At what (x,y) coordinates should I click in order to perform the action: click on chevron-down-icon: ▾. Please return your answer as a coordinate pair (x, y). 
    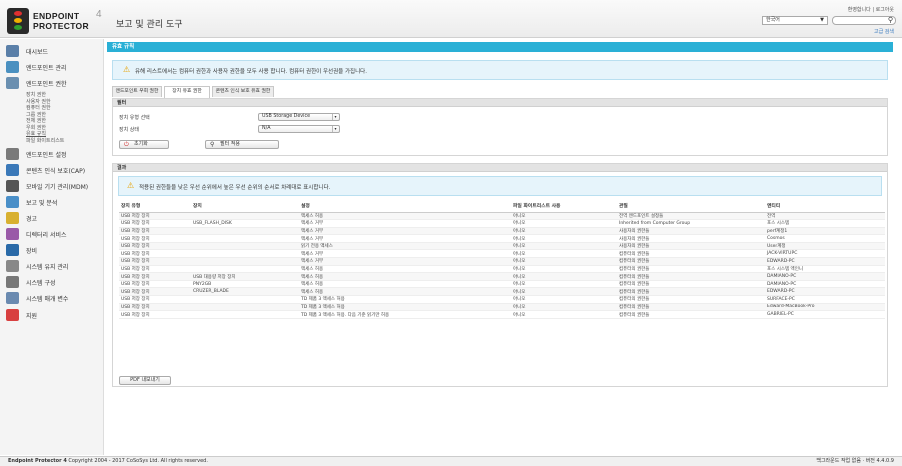
    Looking at the image, I should click on (335, 129).